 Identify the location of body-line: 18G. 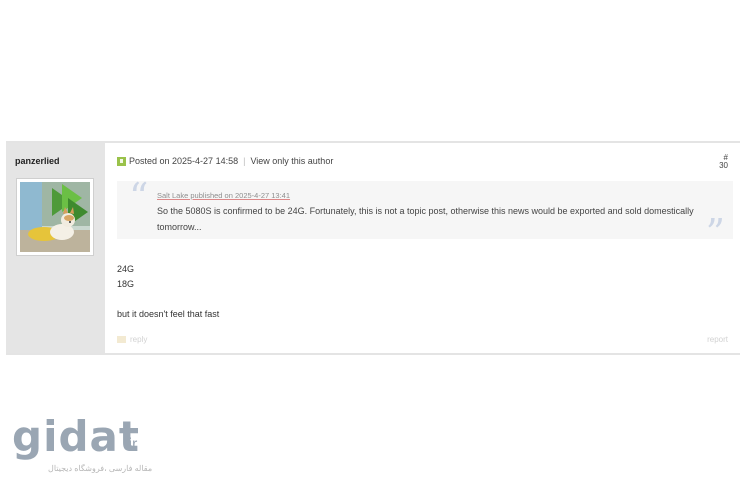
(126, 284).